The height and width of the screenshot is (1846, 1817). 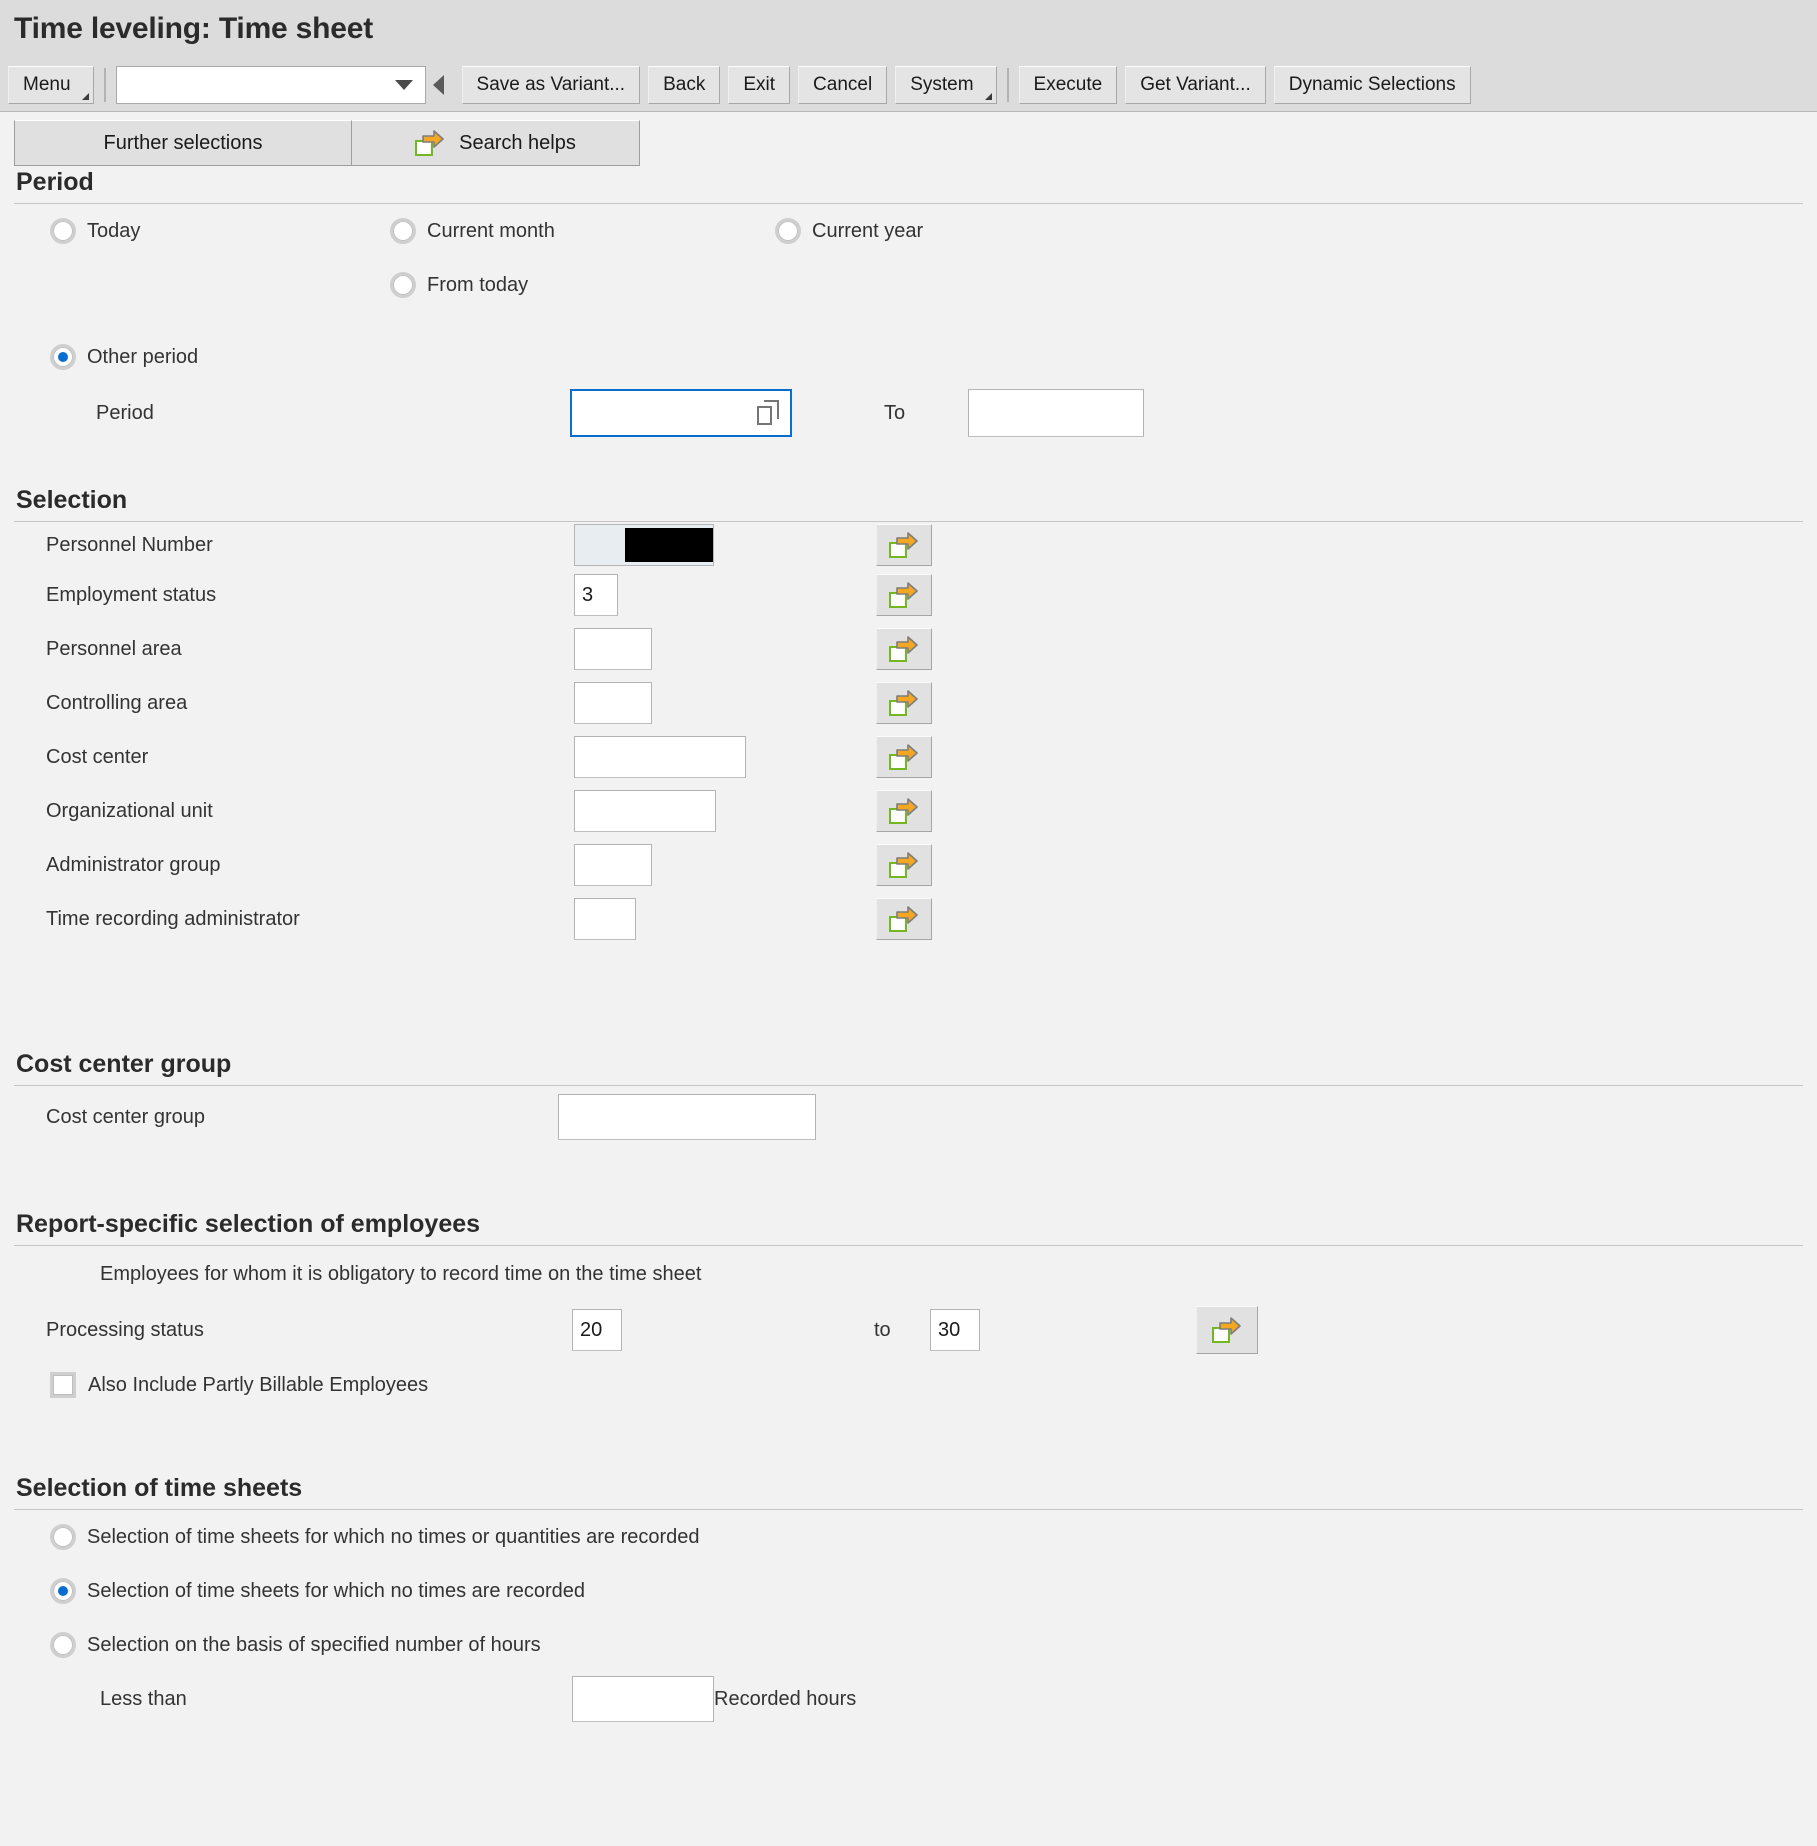 I want to click on also-include-partly-billable-checkbox, so click(x=63, y=1385).